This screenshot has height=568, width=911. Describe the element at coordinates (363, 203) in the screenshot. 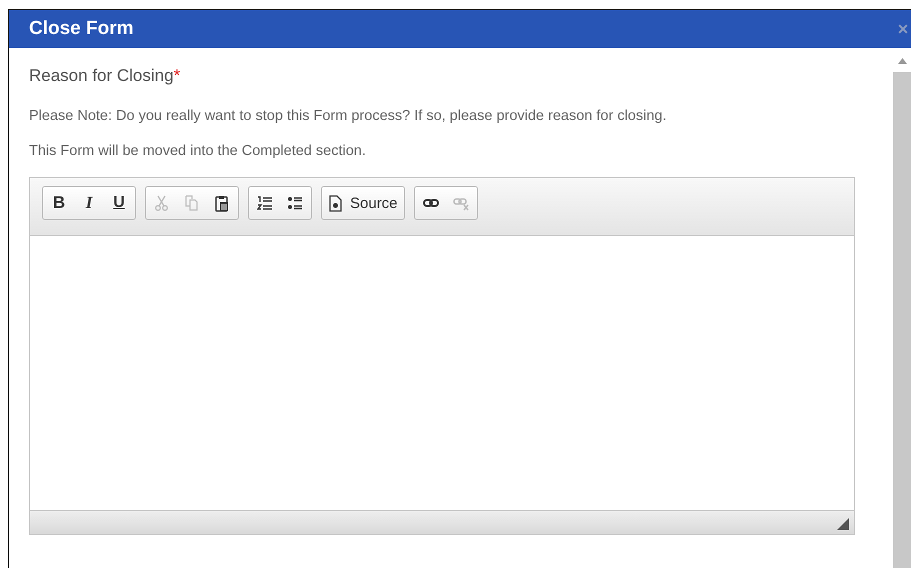

I see `source-button: Source` at that location.